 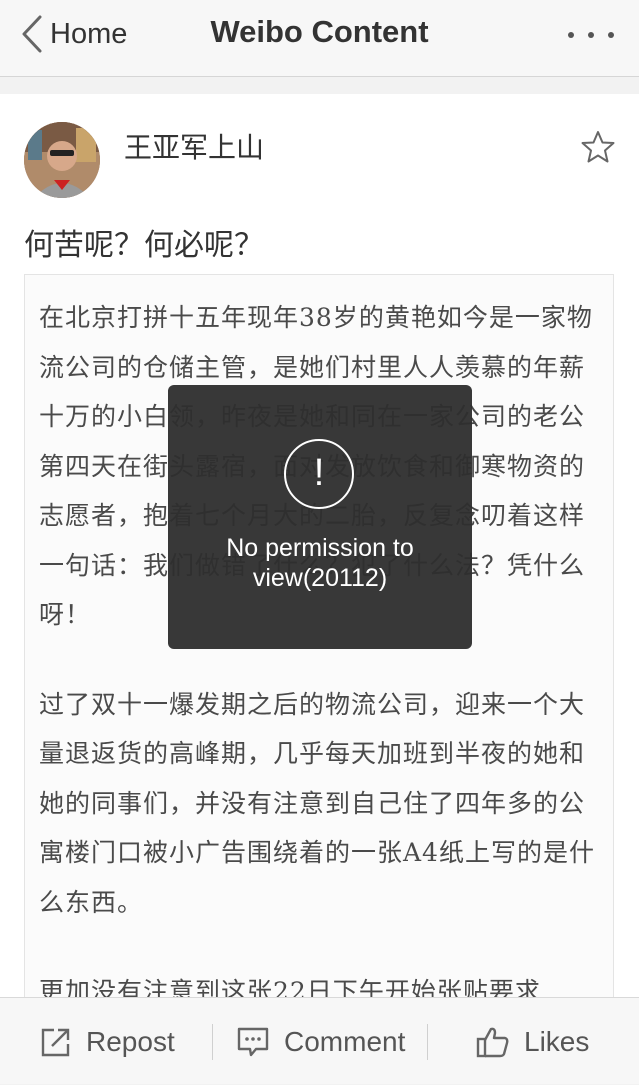 I want to click on error-toast: ! No permission to view(20112), so click(x=320, y=517).